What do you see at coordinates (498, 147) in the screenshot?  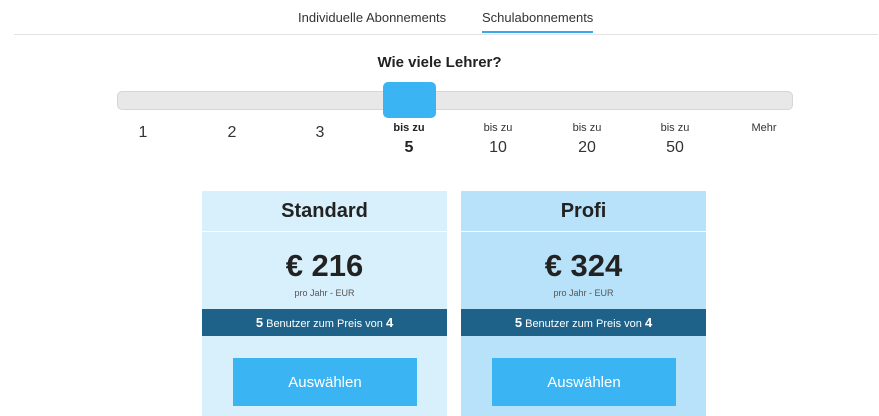 I see `tick-value: 10` at bounding box center [498, 147].